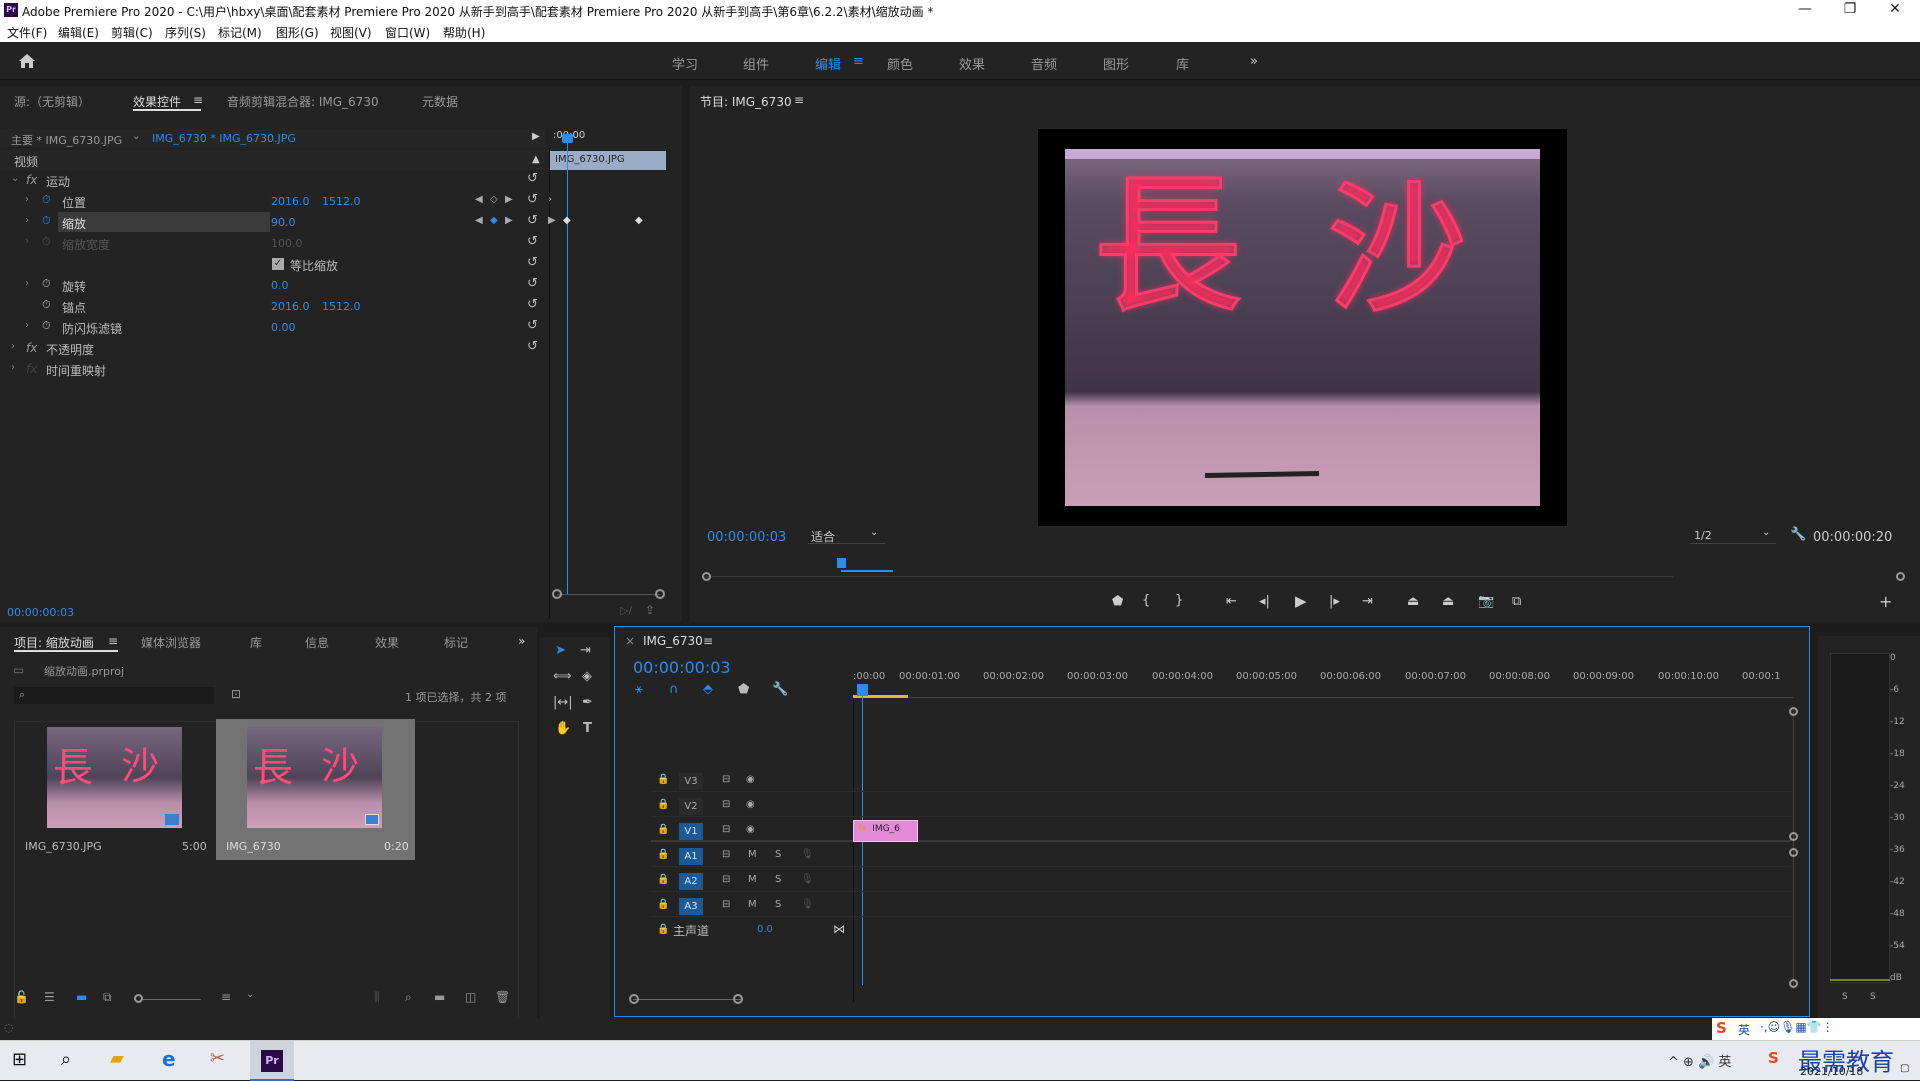 This screenshot has height=1081, width=1920. What do you see at coordinates (706, 576) in the screenshot?
I see `scrubber-zoom-handle` at bounding box center [706, 576].